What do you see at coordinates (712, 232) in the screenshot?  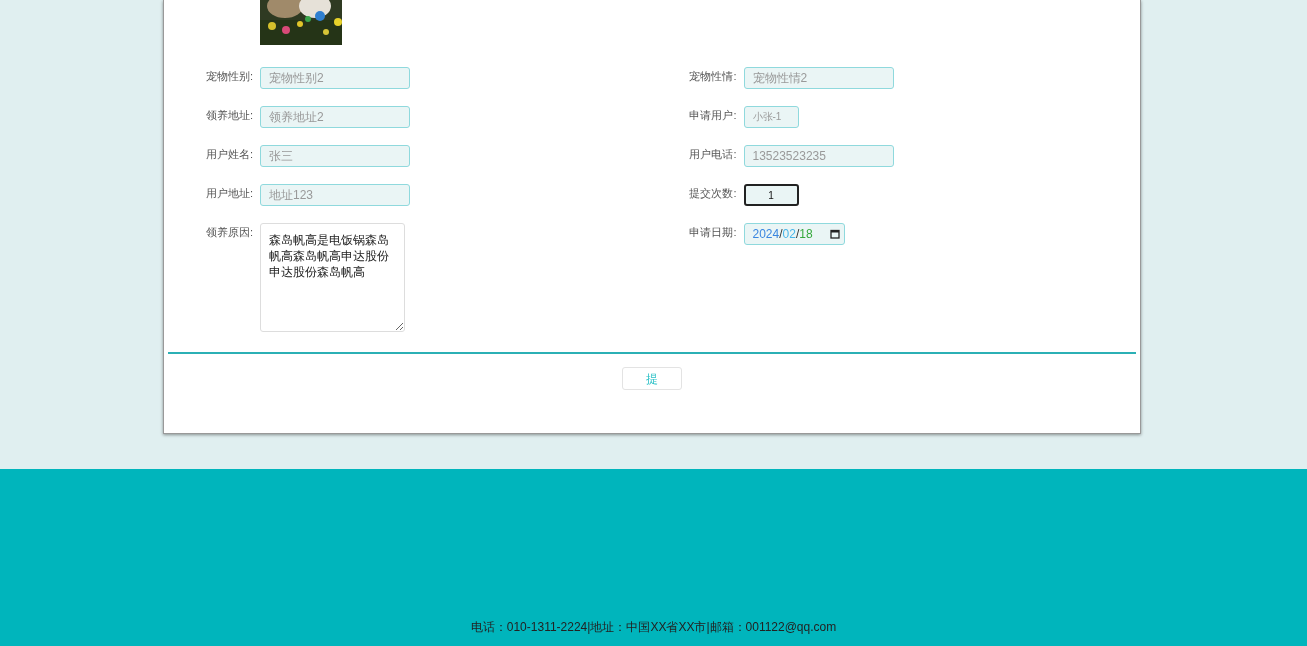 I see `field-label: 申请日期:` at bounding box center [712, 232].